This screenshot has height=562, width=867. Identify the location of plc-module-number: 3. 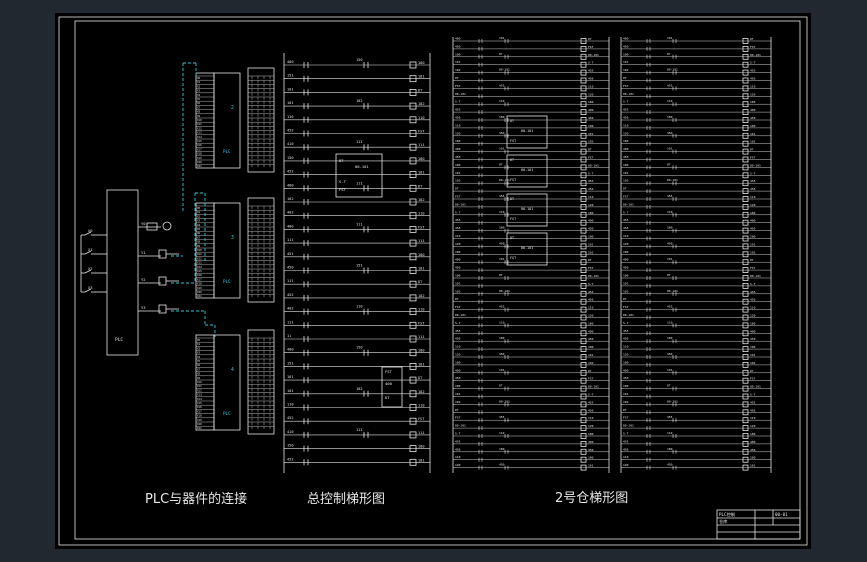
(232, 238).